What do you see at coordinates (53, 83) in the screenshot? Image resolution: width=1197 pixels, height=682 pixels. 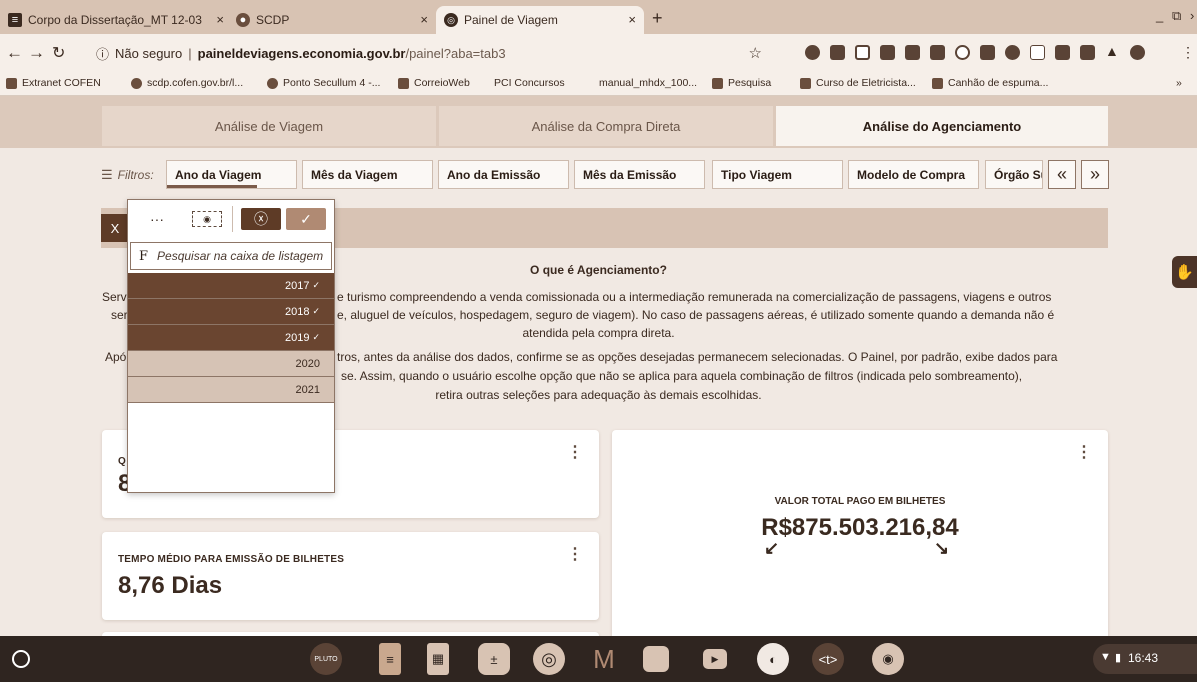 I see `bookmark-item: Extranet COFEN` at bounding box center [53, 83].